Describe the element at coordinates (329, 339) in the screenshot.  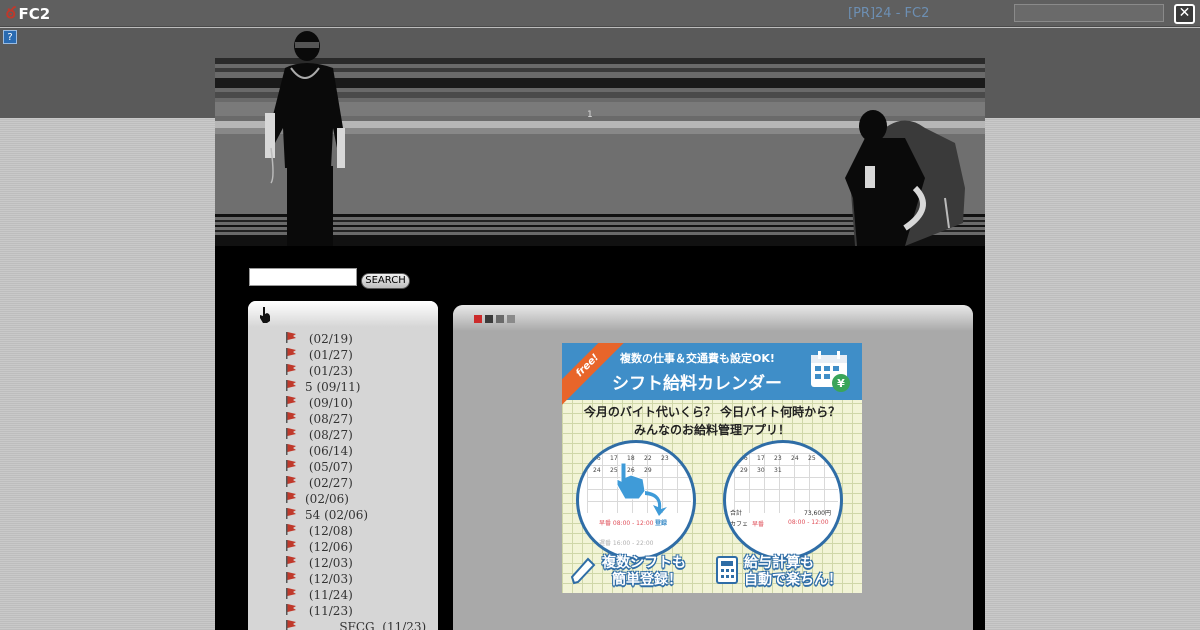
I see `entry-link: (02/19)` at that location.